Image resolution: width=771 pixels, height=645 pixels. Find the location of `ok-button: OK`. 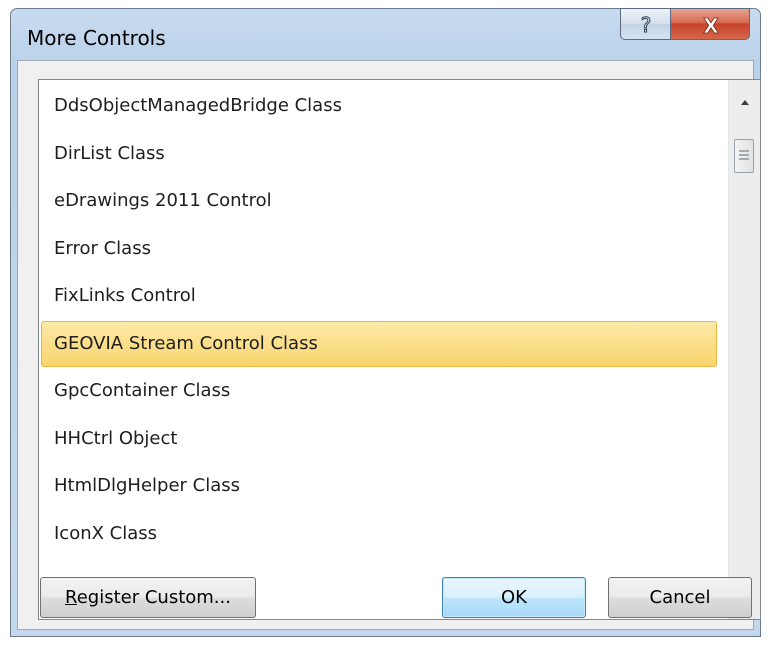

ok-button: OK is located at coordinates (514, 597).